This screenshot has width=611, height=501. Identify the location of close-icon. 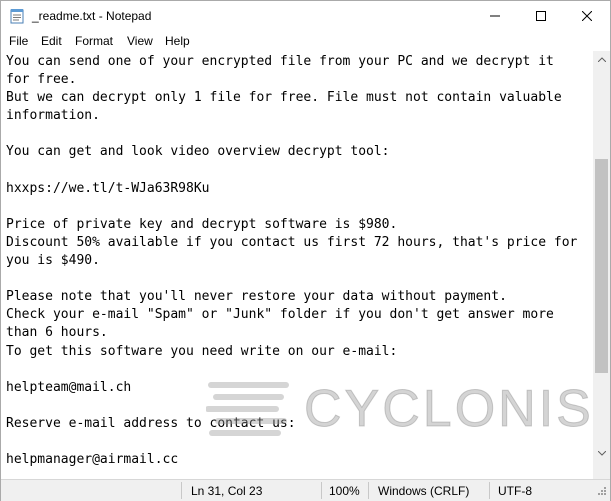
(587, 16).